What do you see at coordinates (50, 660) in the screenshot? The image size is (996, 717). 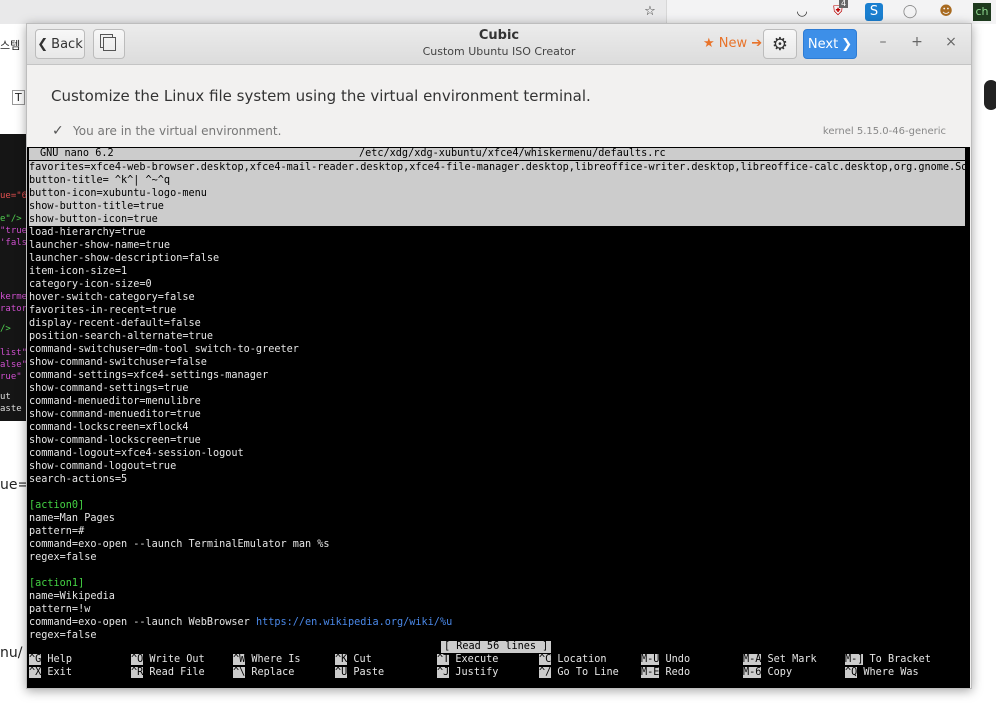 I see `nano-shortcut: ^G Help` at bounding box center [50, 660].